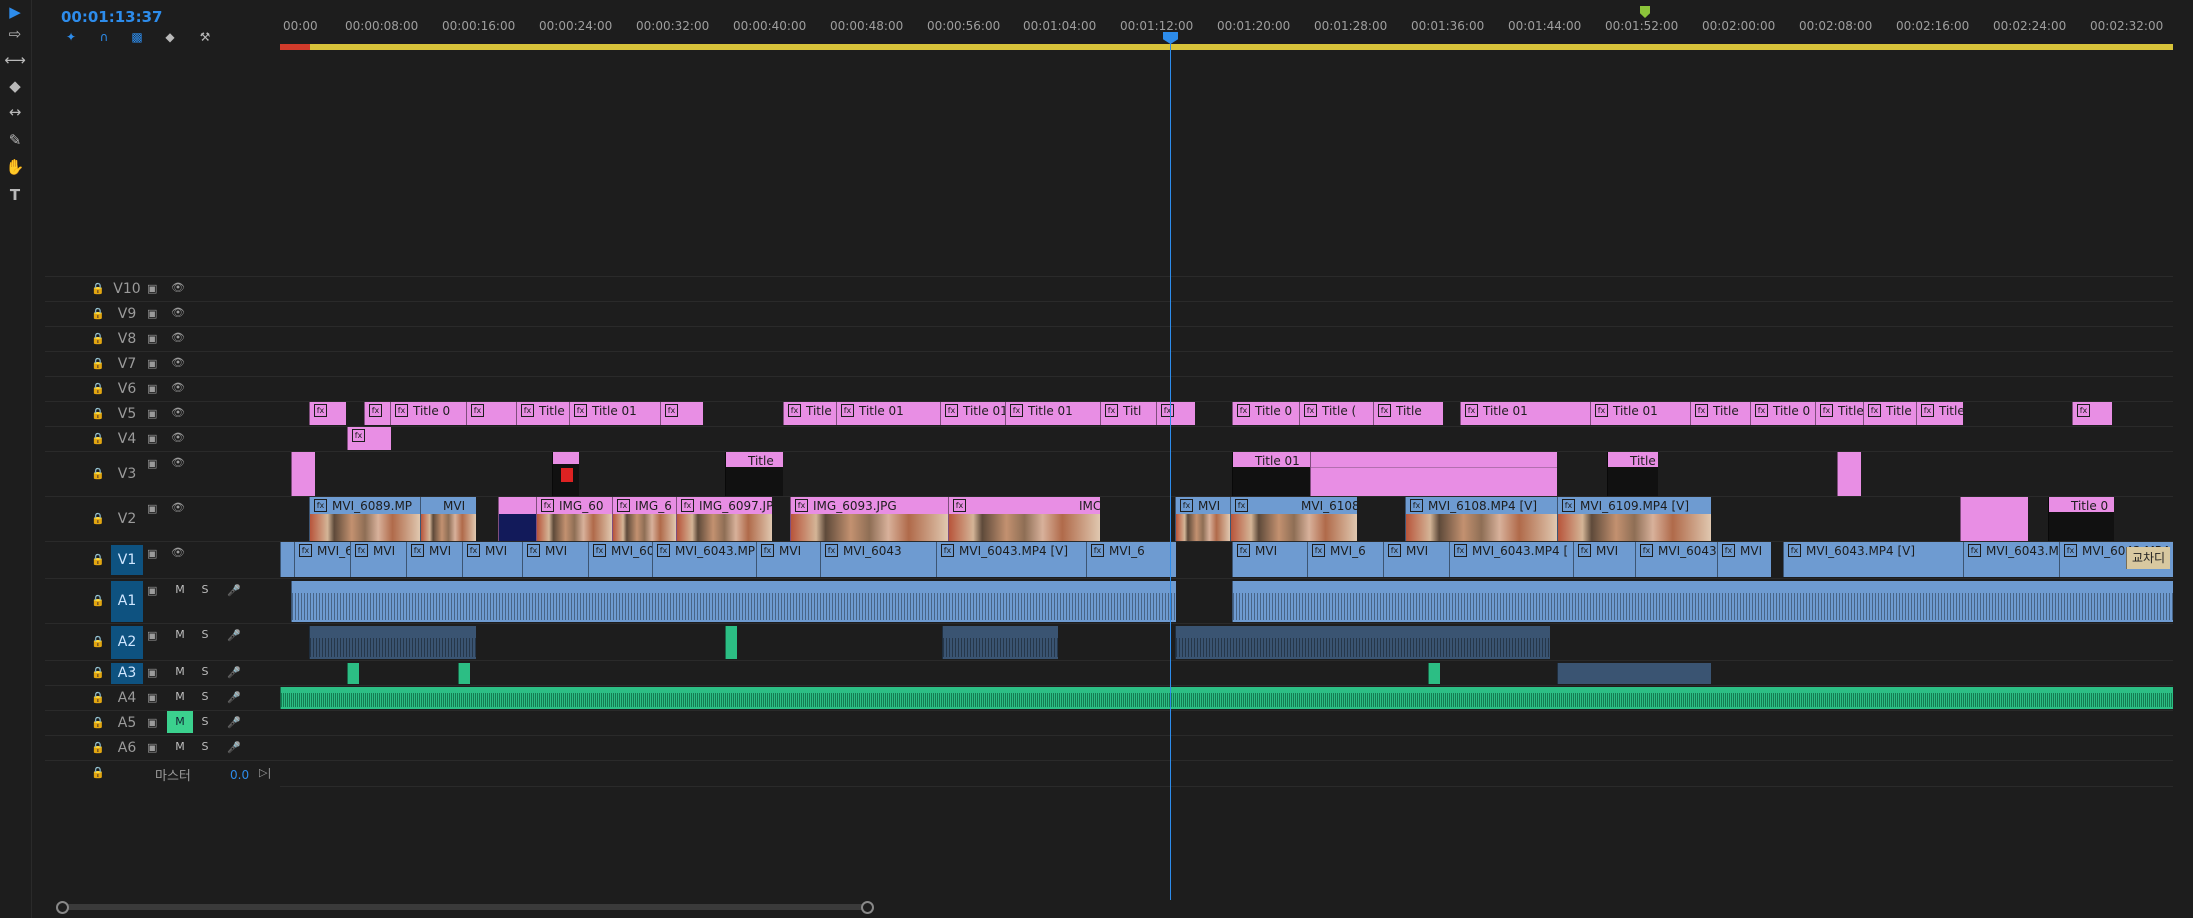  What do you see at coordinates (127, 474) in the screenshot?
I see `track-name: V3` at bounding box center [127, 474].